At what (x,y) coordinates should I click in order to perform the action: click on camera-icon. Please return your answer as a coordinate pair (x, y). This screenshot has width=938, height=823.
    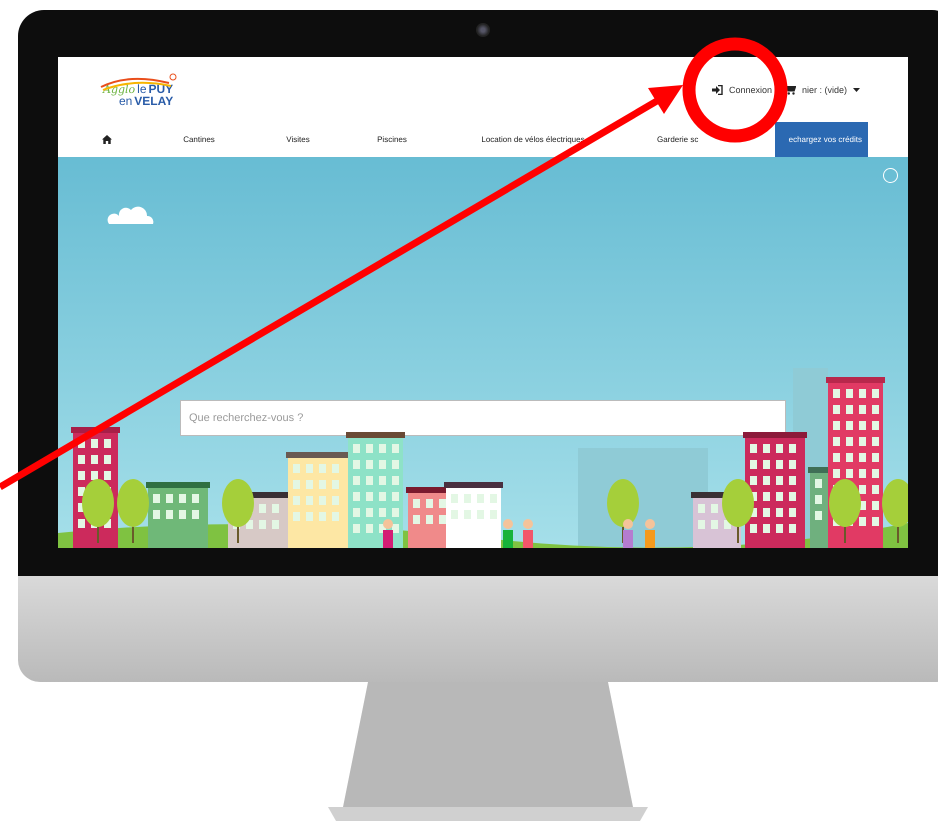
    Looking at the image, I should click on (483, 30).